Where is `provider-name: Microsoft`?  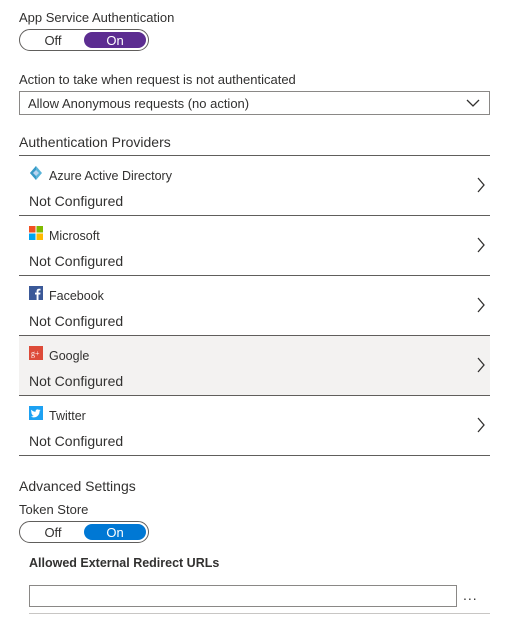
provider-name: Microsoft is located at coordinates (74, 236).